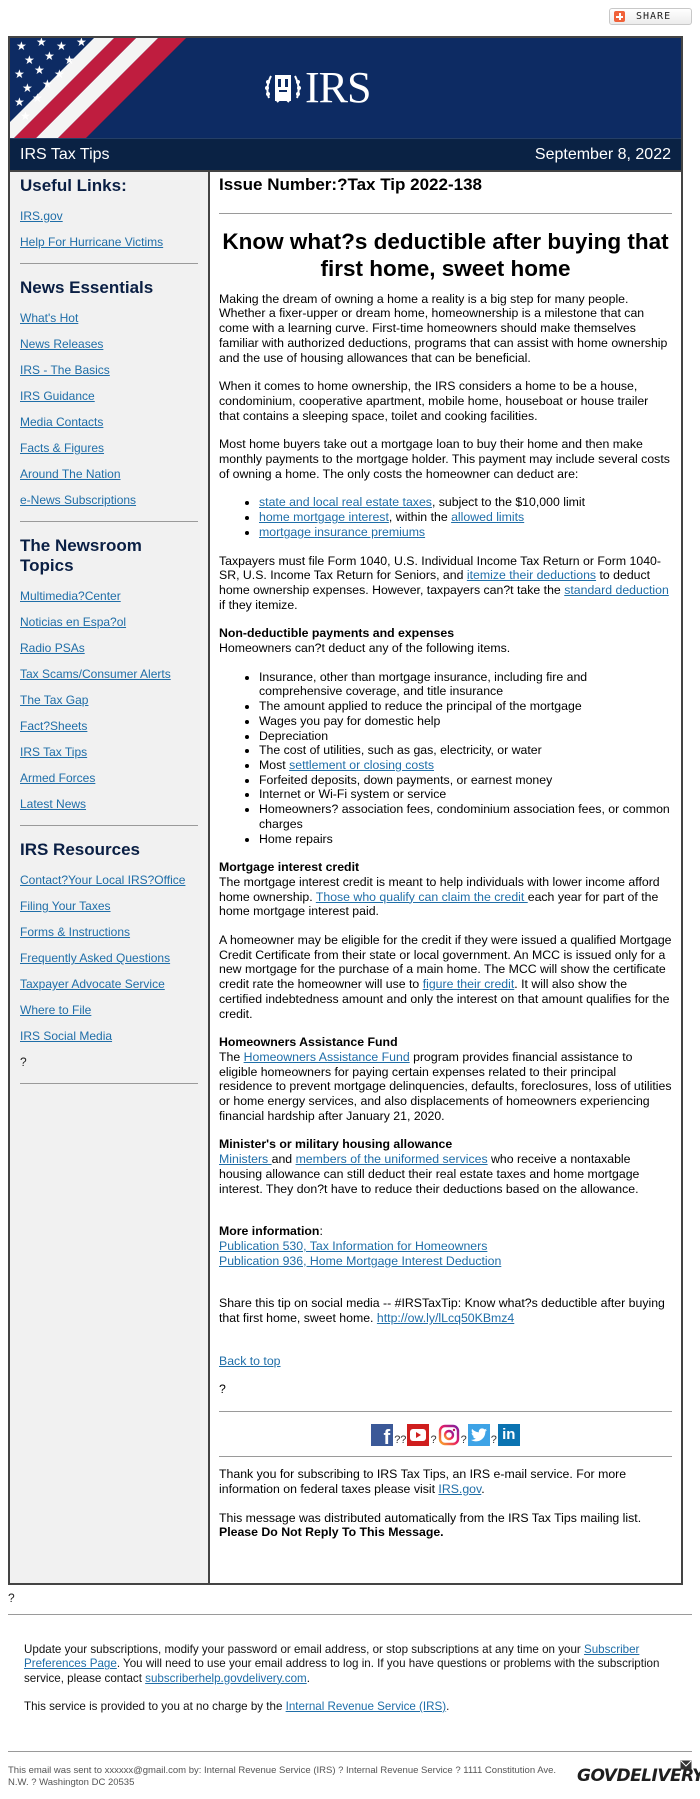 Image resolution: width=700 pixels, height=1799 pixels. What do you see at coordinates (80, 849) in the screenshot?
I see `sidebar-heading: IRS Resources` at bounding box center [80, 849].